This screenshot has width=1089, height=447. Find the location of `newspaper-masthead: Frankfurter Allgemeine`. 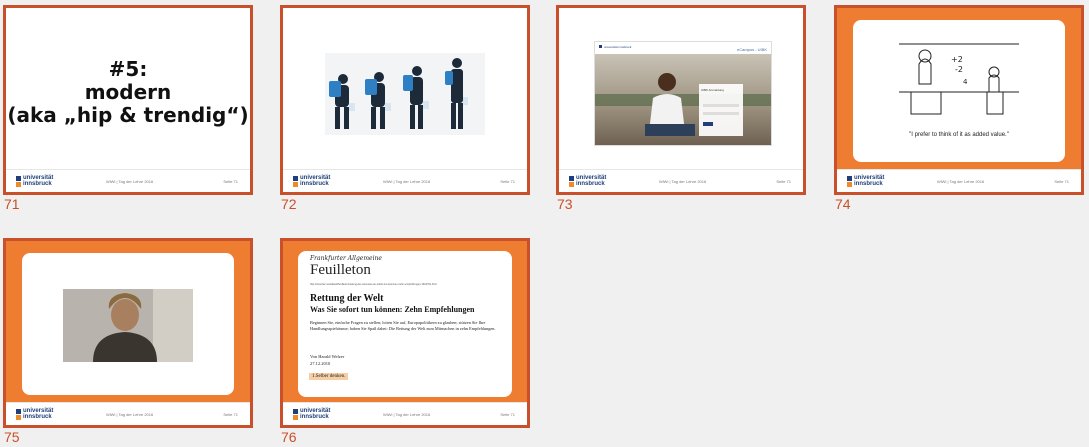

newspaper-masthead: Frankfurter Allgemeine is located at coordinates (346, 258).